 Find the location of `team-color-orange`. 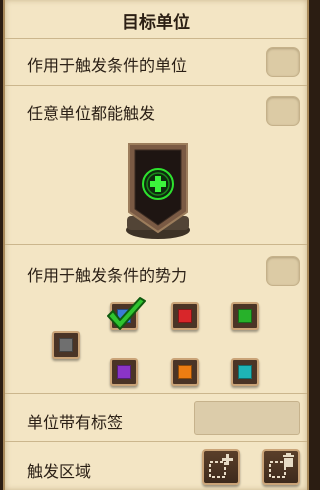

team-color-orange is located at coordinates (185, 372).